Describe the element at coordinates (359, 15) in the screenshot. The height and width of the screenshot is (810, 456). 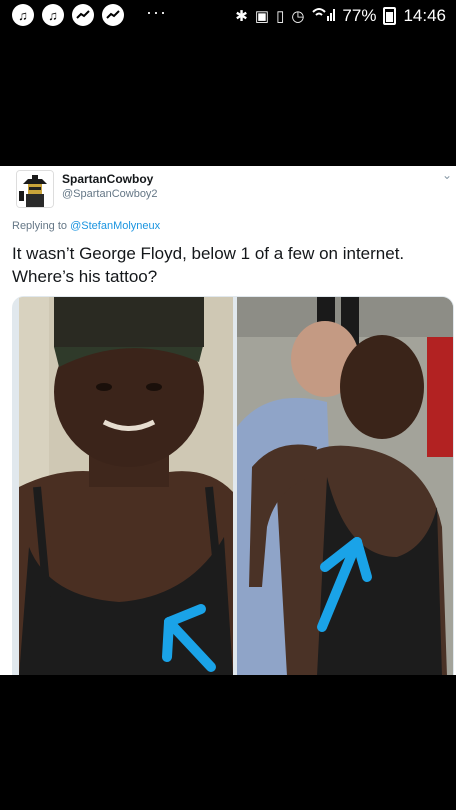
I see `battery-percent: 77%` at that location.